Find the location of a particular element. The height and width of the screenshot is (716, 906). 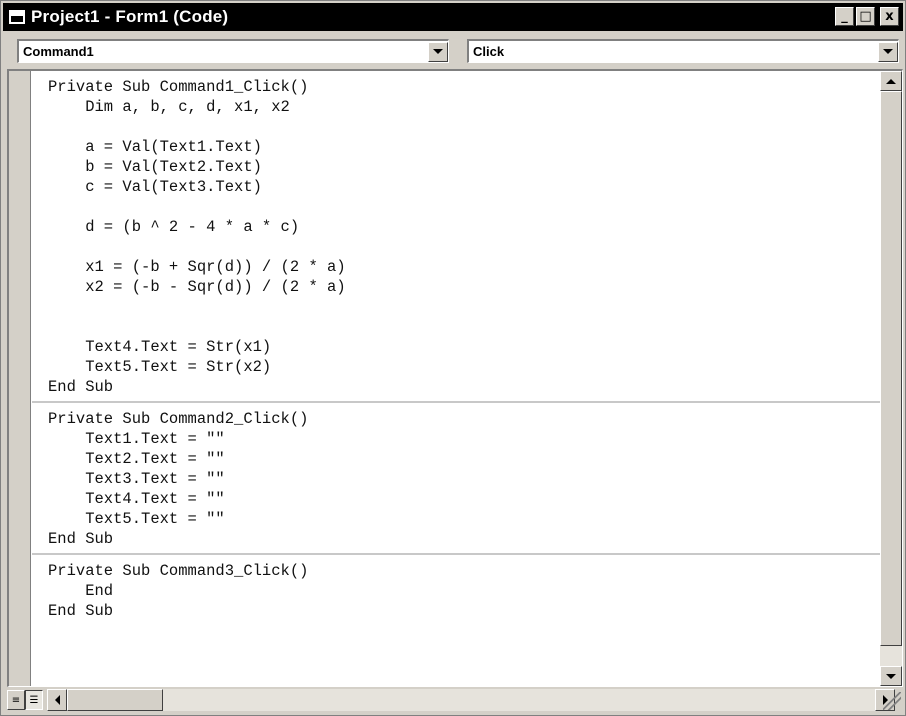

arrow-up-icon is located at coordinates (891, 81).